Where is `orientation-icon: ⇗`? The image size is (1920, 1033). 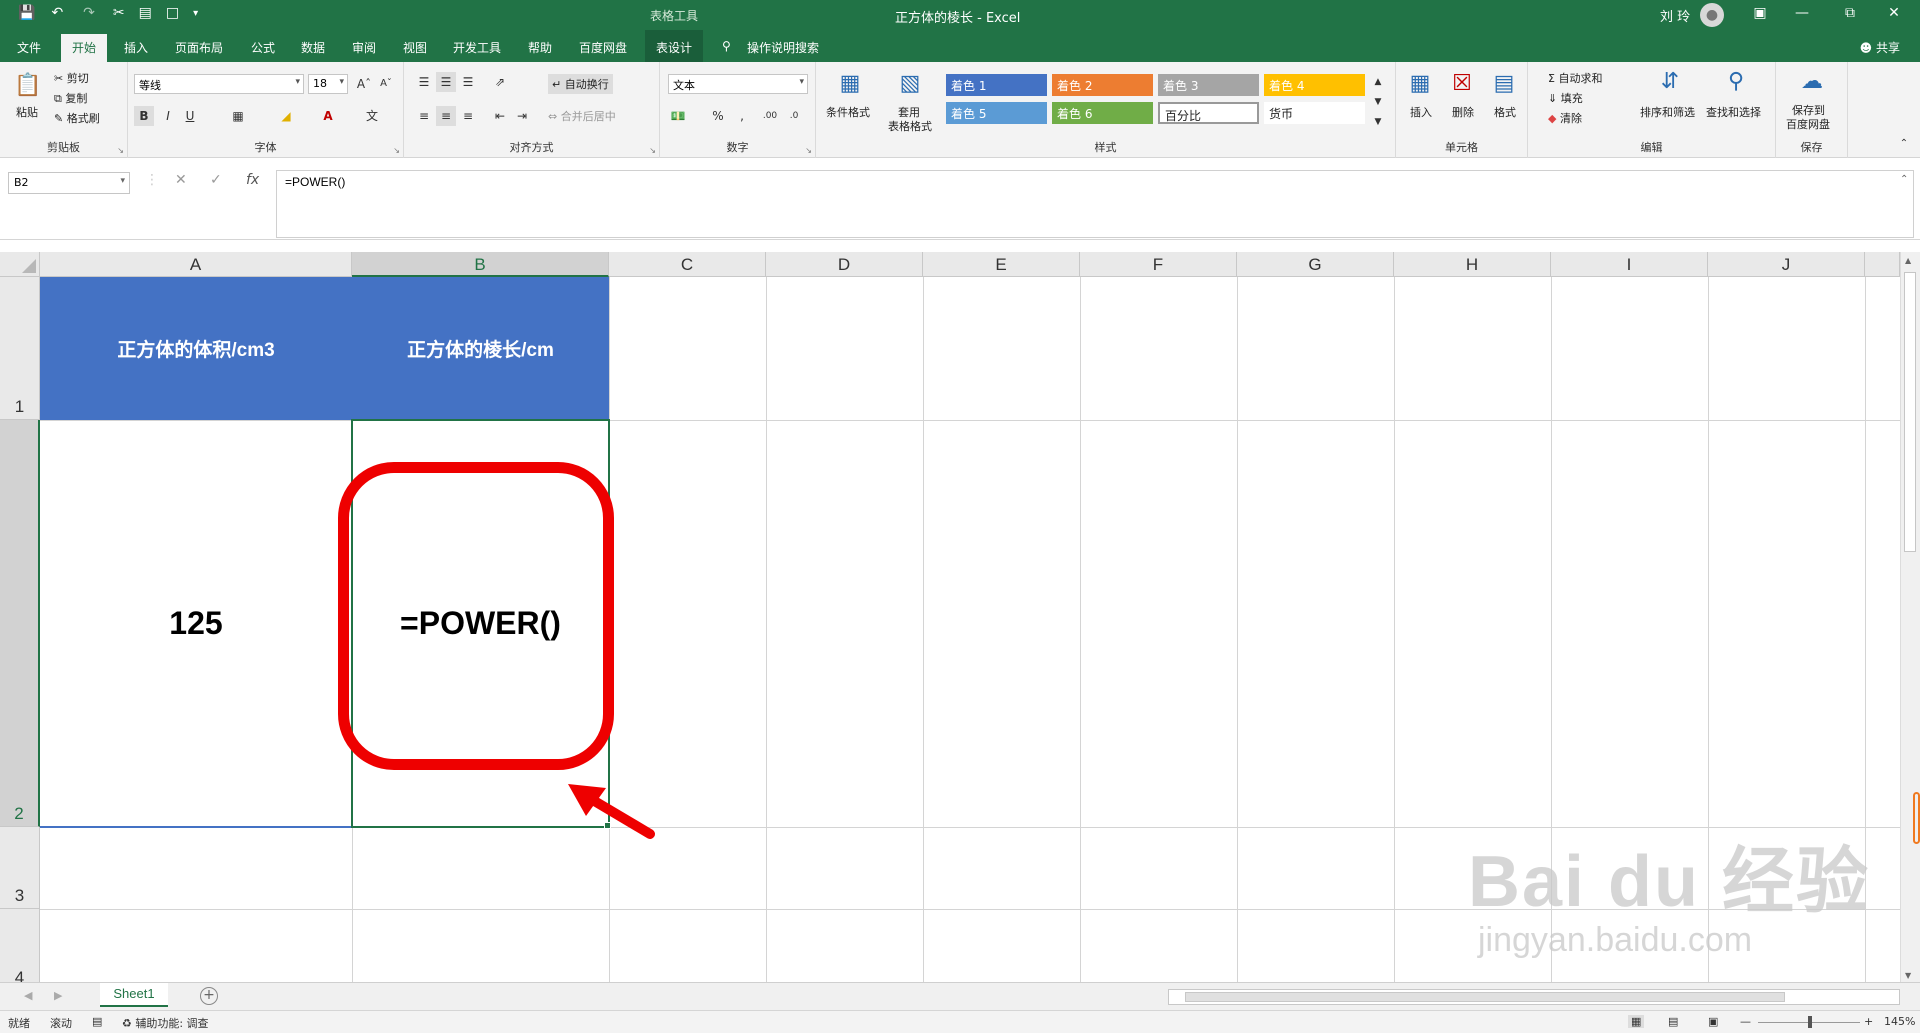
orientation-icon: ⇗ is located at coordinates (500, 82).